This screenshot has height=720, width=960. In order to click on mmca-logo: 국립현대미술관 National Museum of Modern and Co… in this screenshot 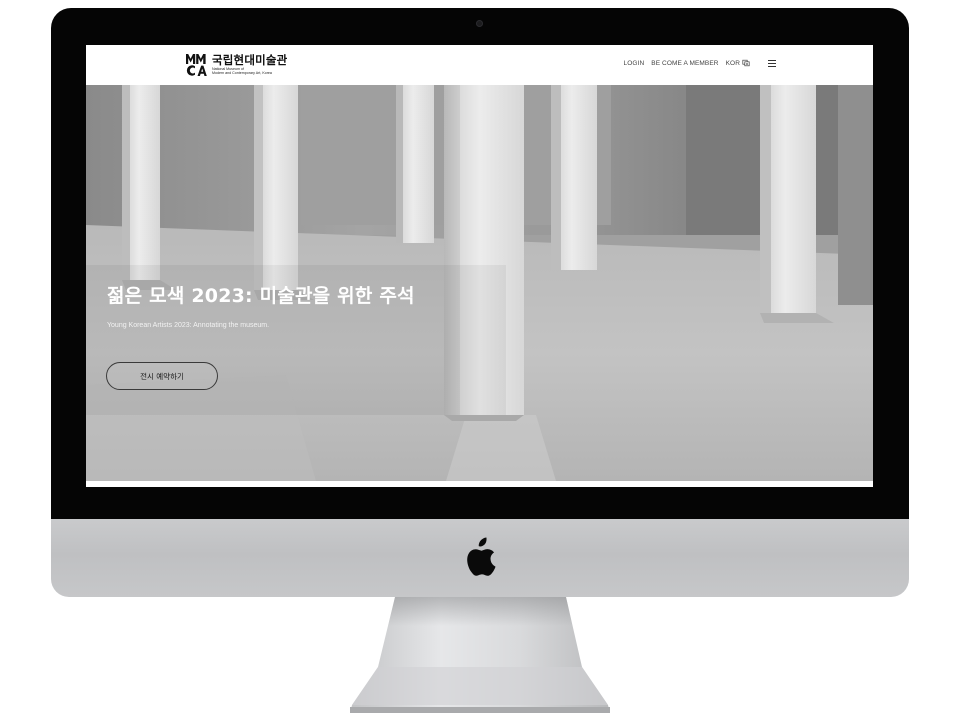, I will do `click(236, 65)`.